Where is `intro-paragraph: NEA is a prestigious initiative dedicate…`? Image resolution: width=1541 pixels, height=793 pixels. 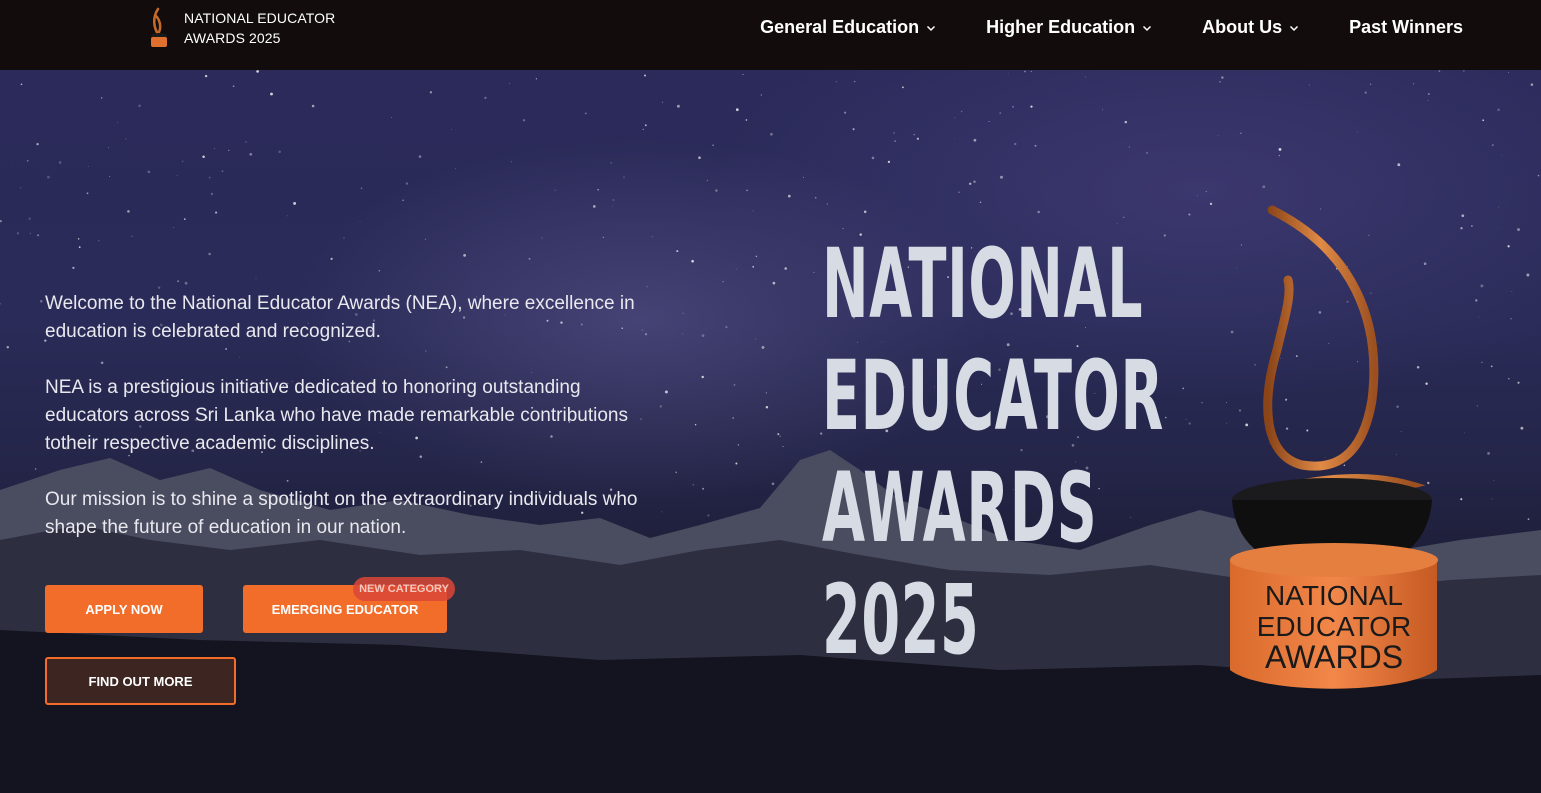 intro-paragraph: NEA is a prestigious initiative dedicate… is located at coordinates (336, 415).